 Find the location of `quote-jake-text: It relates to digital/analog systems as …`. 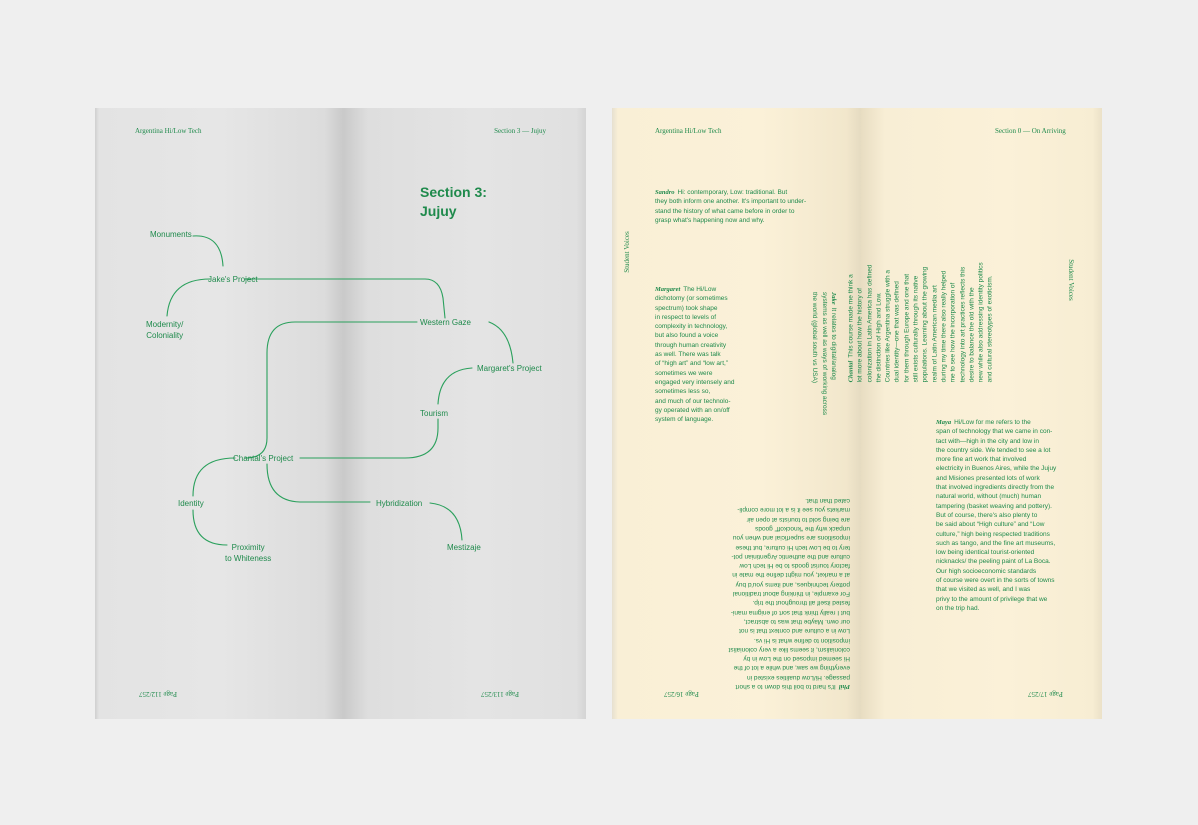

quote-jake-text: It relates to digital/analog systems as … is located at coordinates (824, 353).